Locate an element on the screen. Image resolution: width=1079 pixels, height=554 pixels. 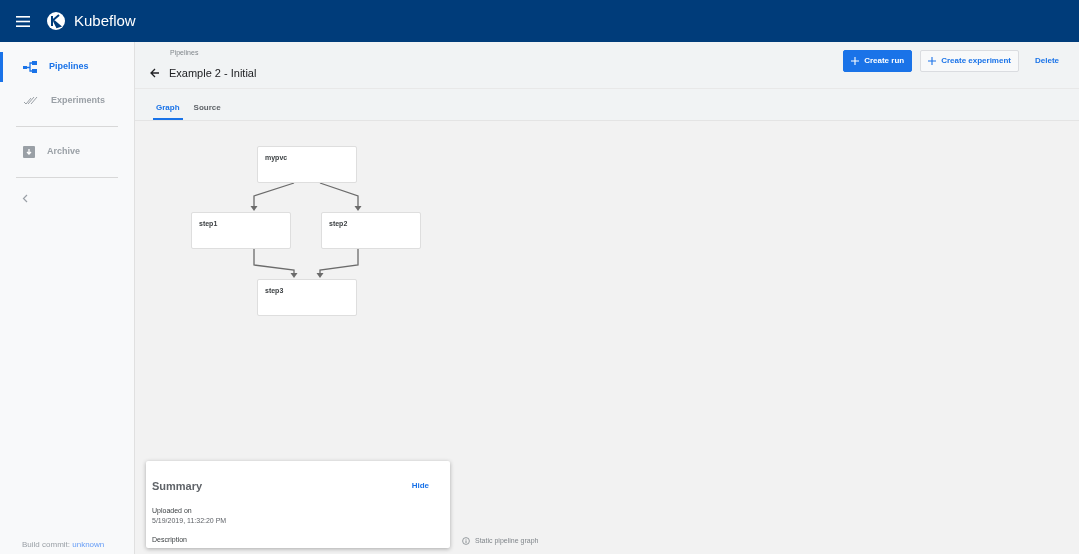
logo-icon is located at coordinates (56, 21).